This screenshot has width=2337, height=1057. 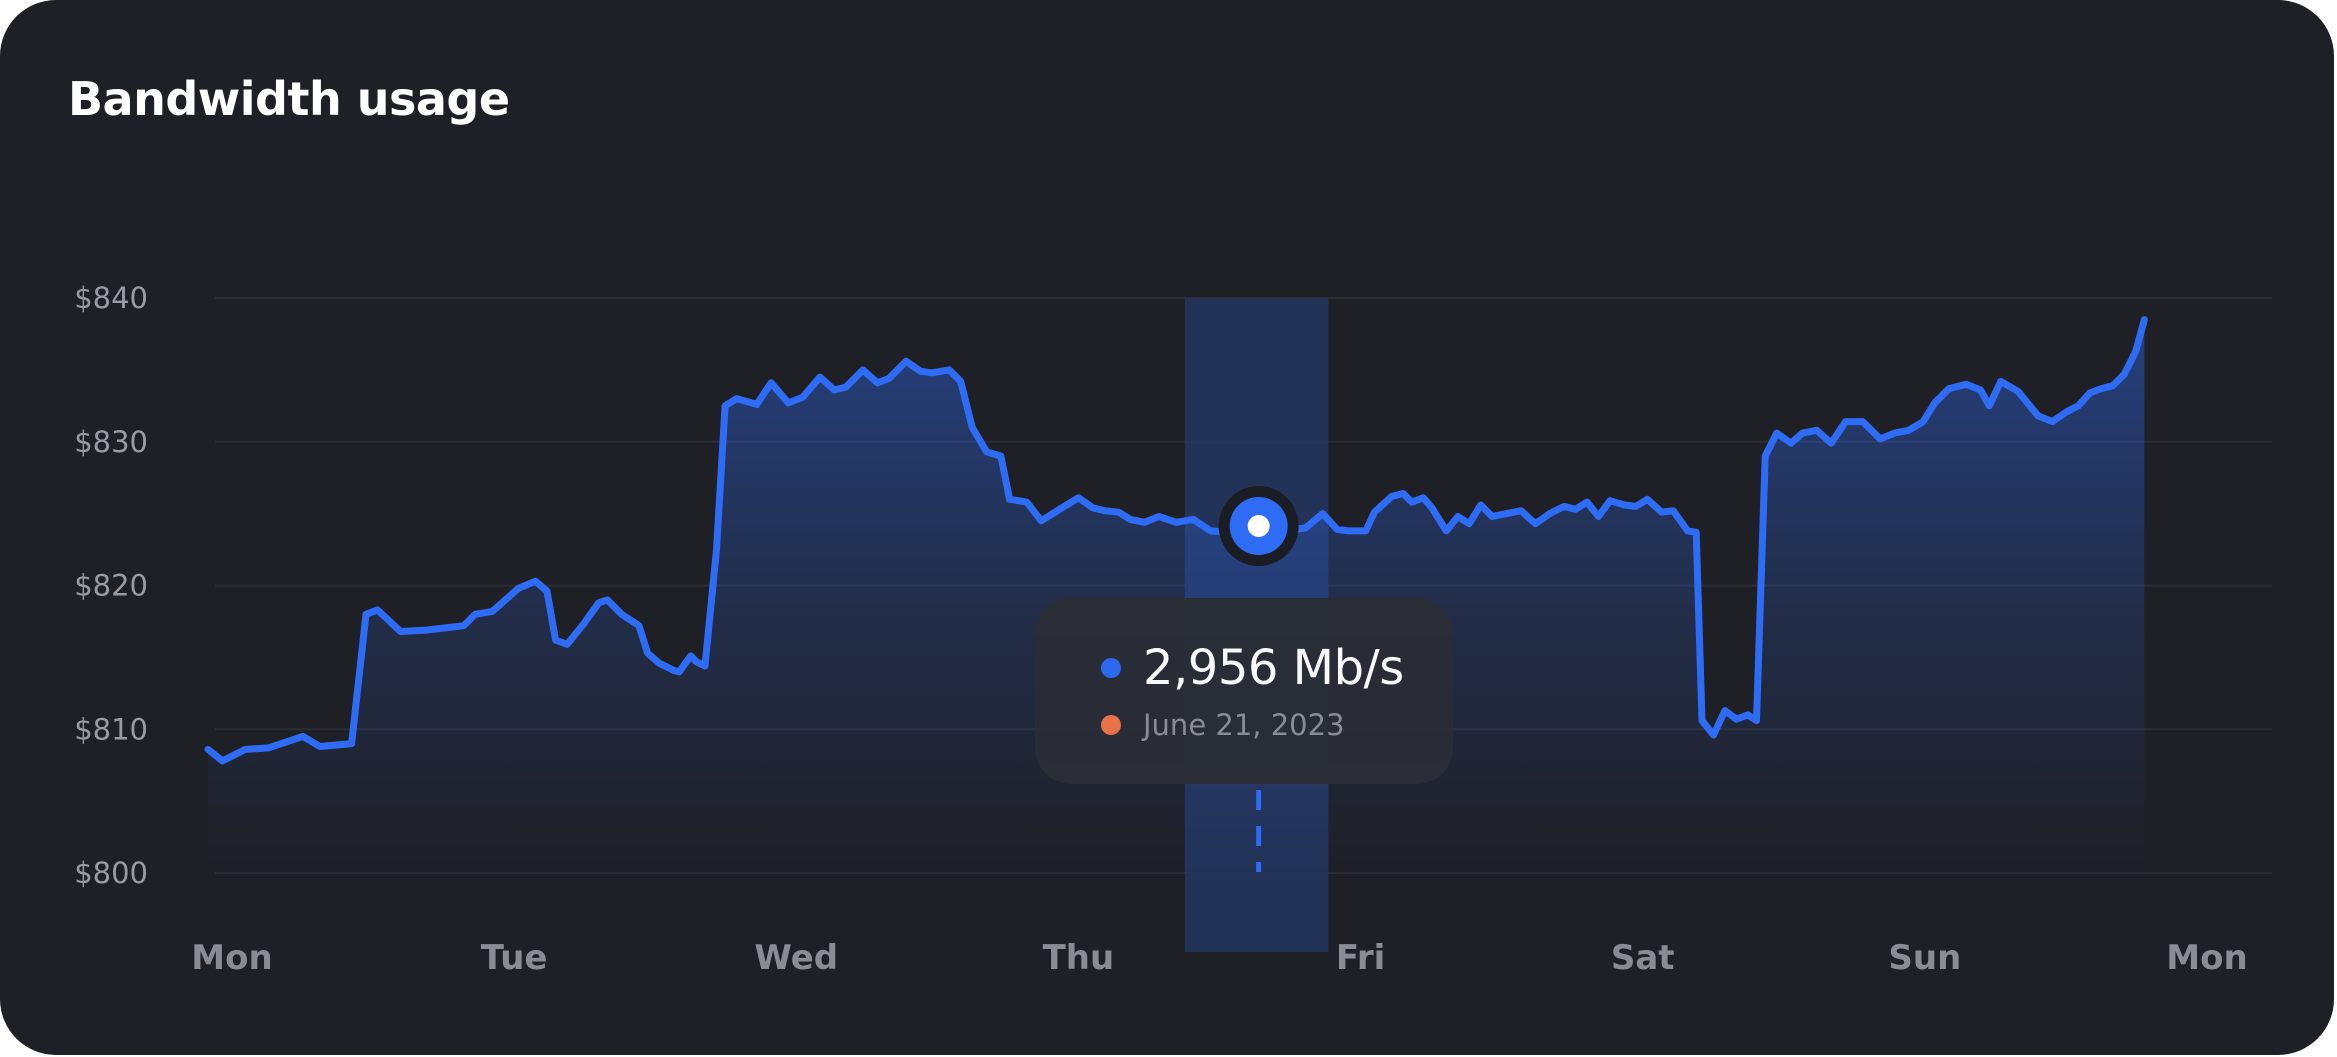 I want to click on y-tick-label: $840, so click(x=111, y=298).